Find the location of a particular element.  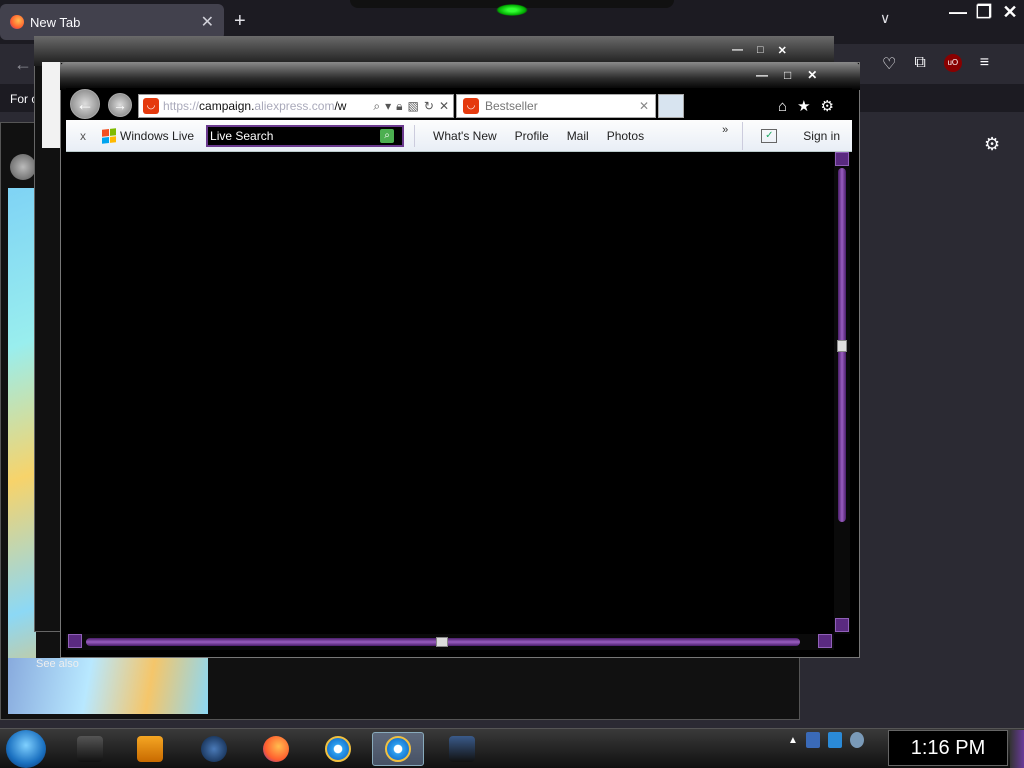

dropdown-icon: ▾ is located at coordinates (388, 106).